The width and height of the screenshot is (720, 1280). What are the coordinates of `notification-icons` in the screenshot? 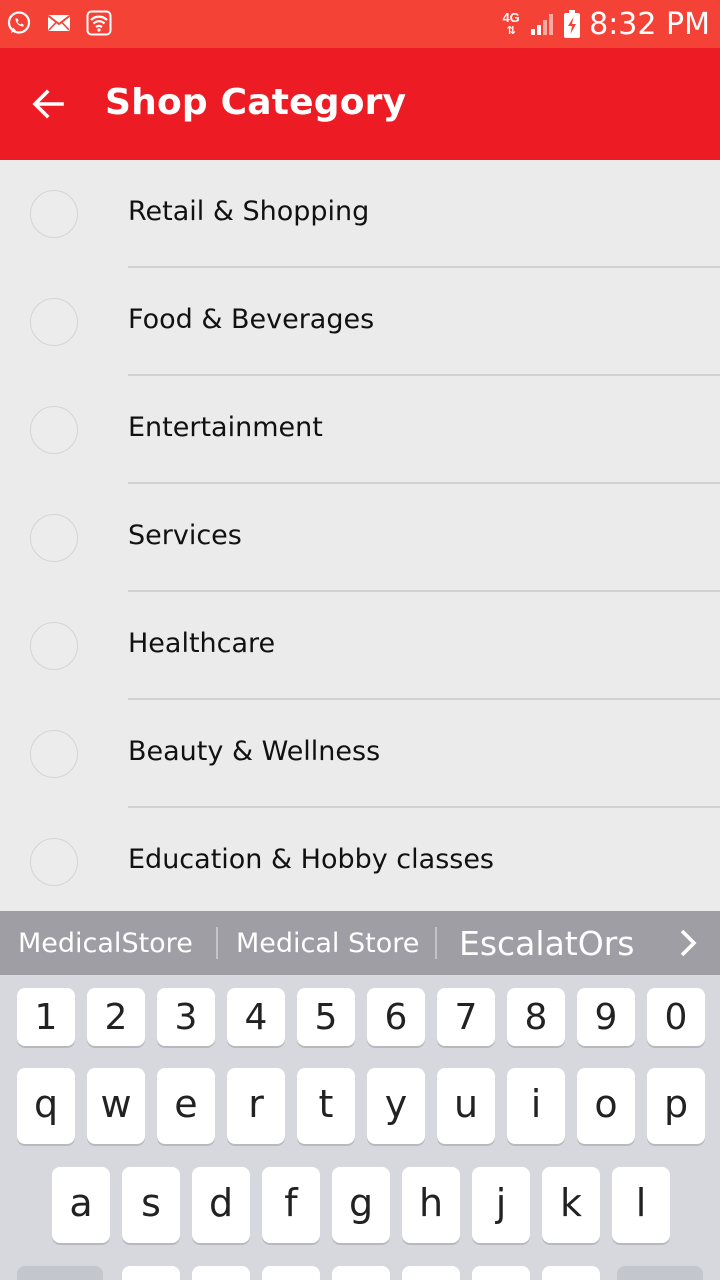 It's located at (59, 23).